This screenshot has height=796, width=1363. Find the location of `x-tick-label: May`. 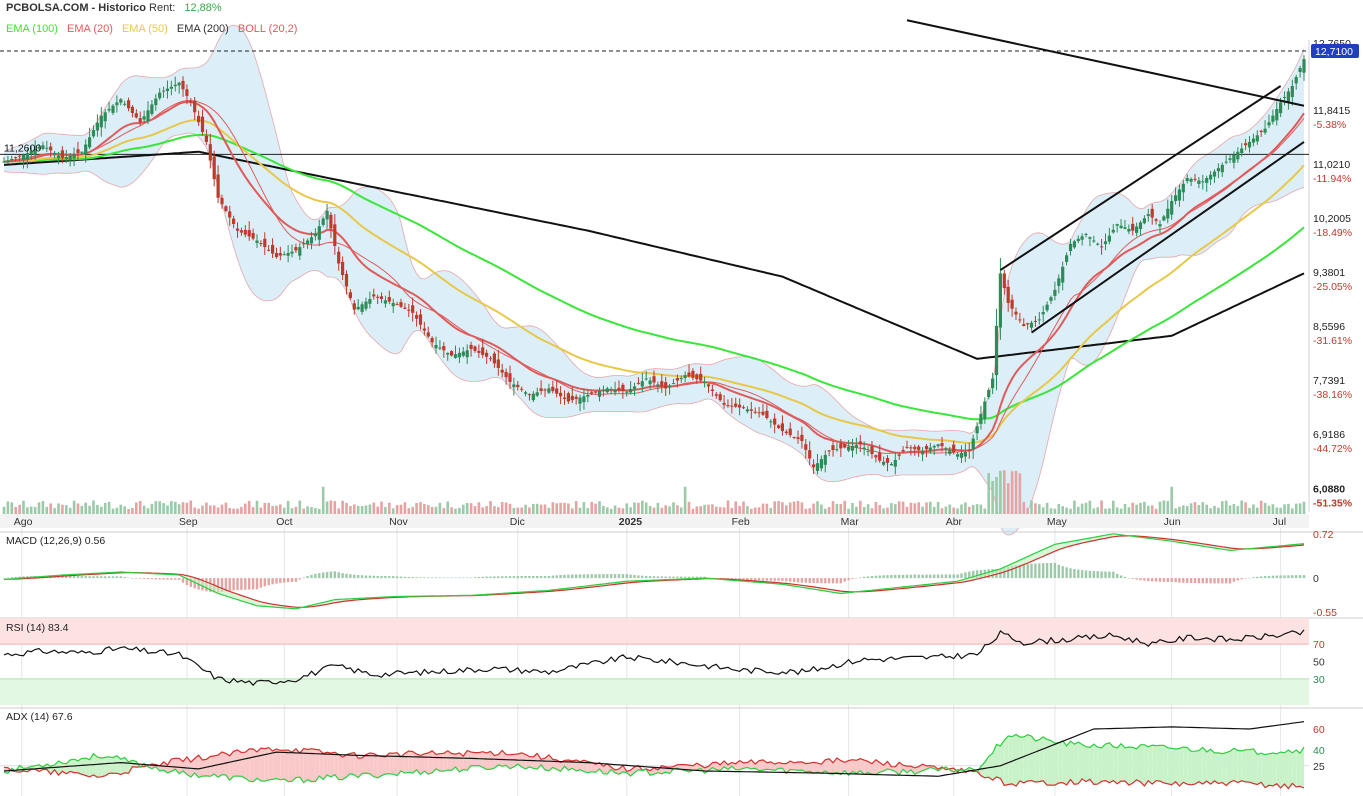

x-tick-label: May is located at coordinates (1057, 522).